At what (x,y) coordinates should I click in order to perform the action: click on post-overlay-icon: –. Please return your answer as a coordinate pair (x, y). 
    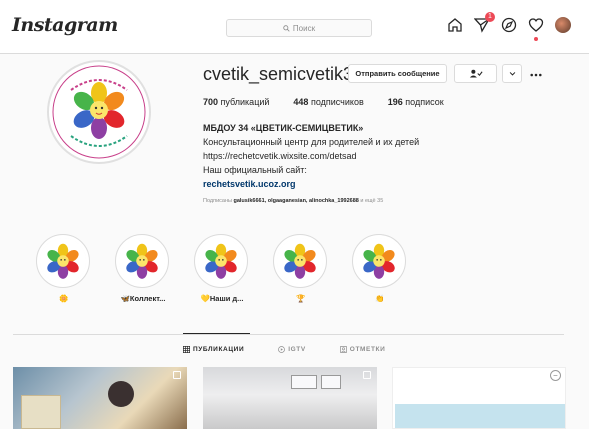
    Looking at the image, I should click on (555, 375).